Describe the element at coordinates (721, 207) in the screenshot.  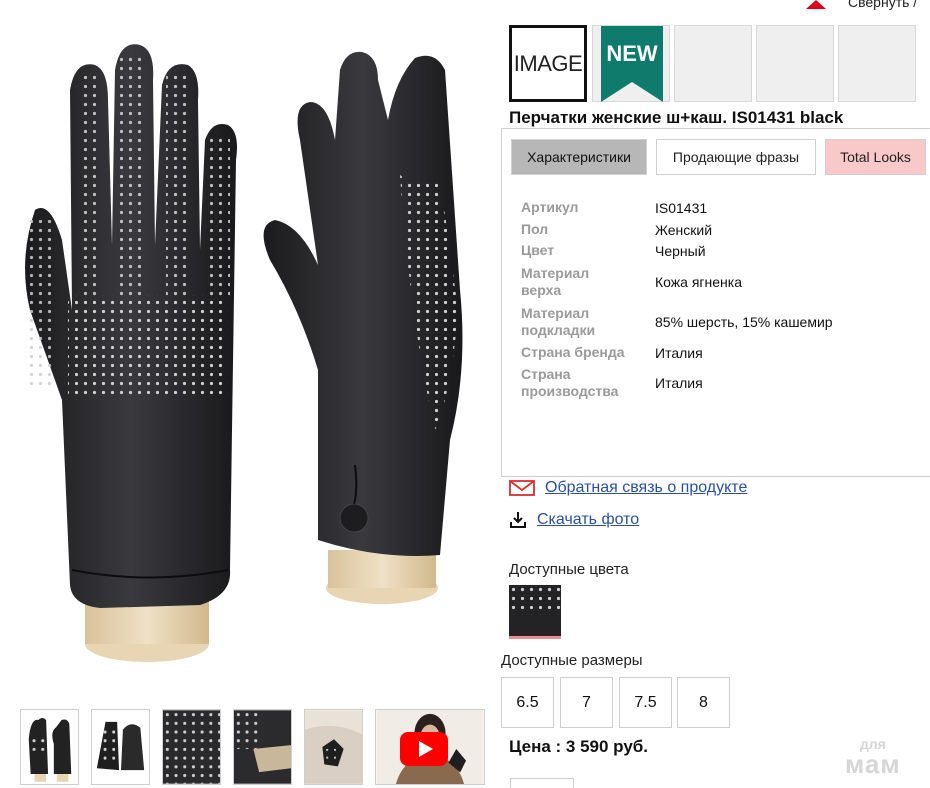
I see `spec-row: Артикул IS01431` at that location.